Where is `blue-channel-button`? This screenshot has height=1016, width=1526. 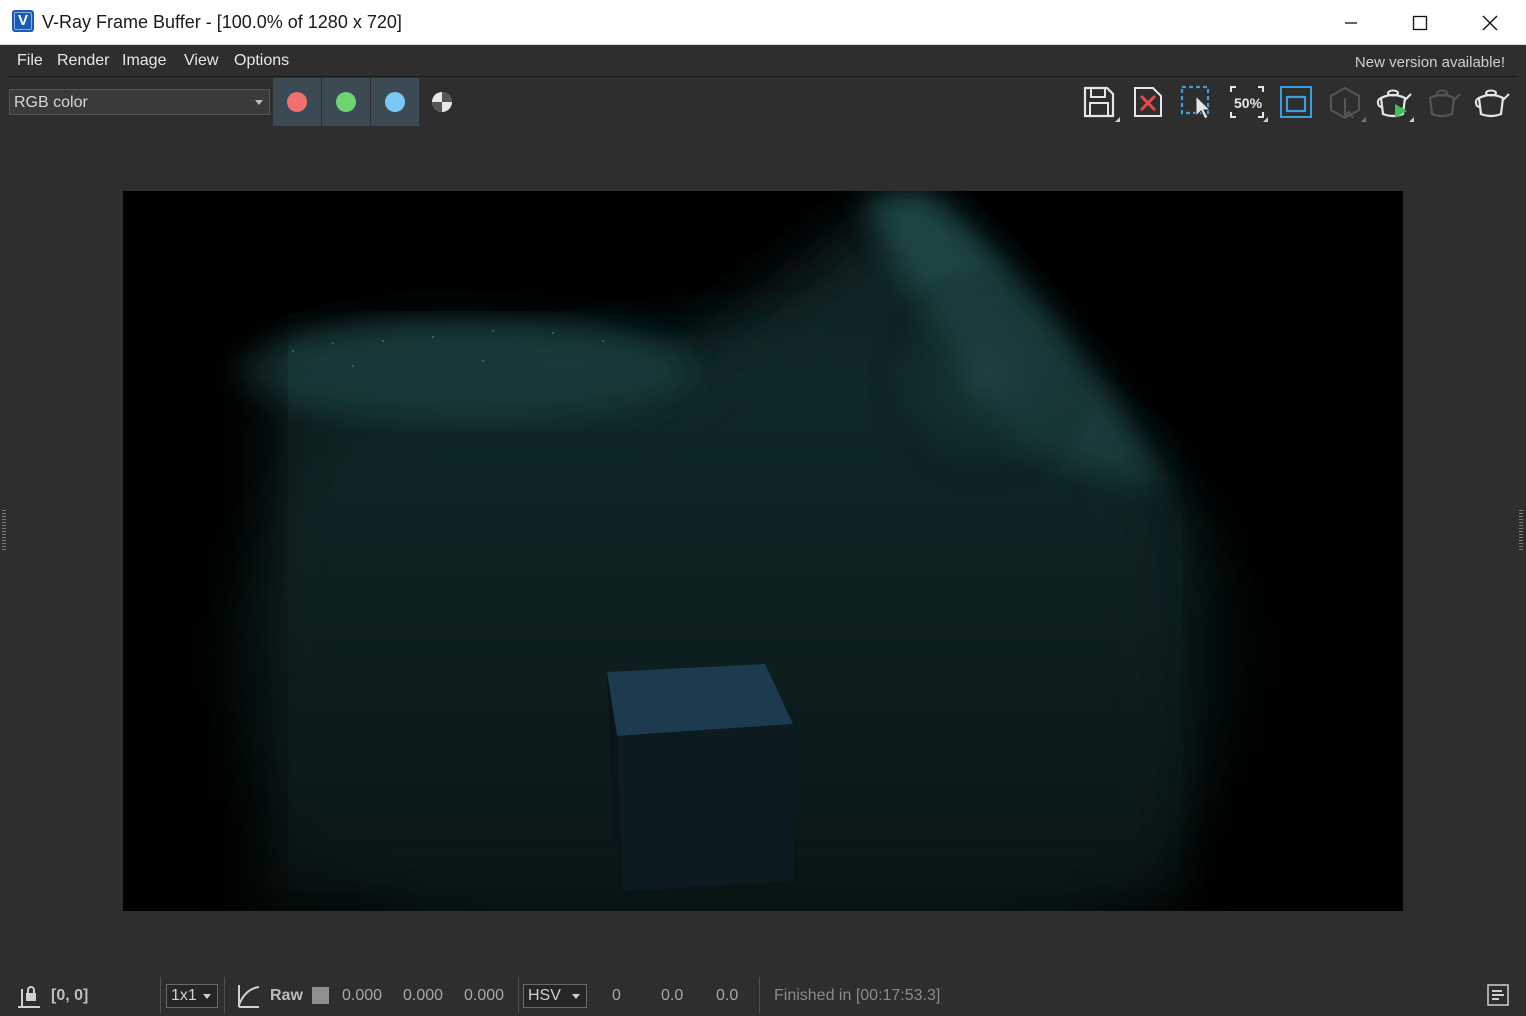 blue-channel-button is located at coordinates (395, 102).